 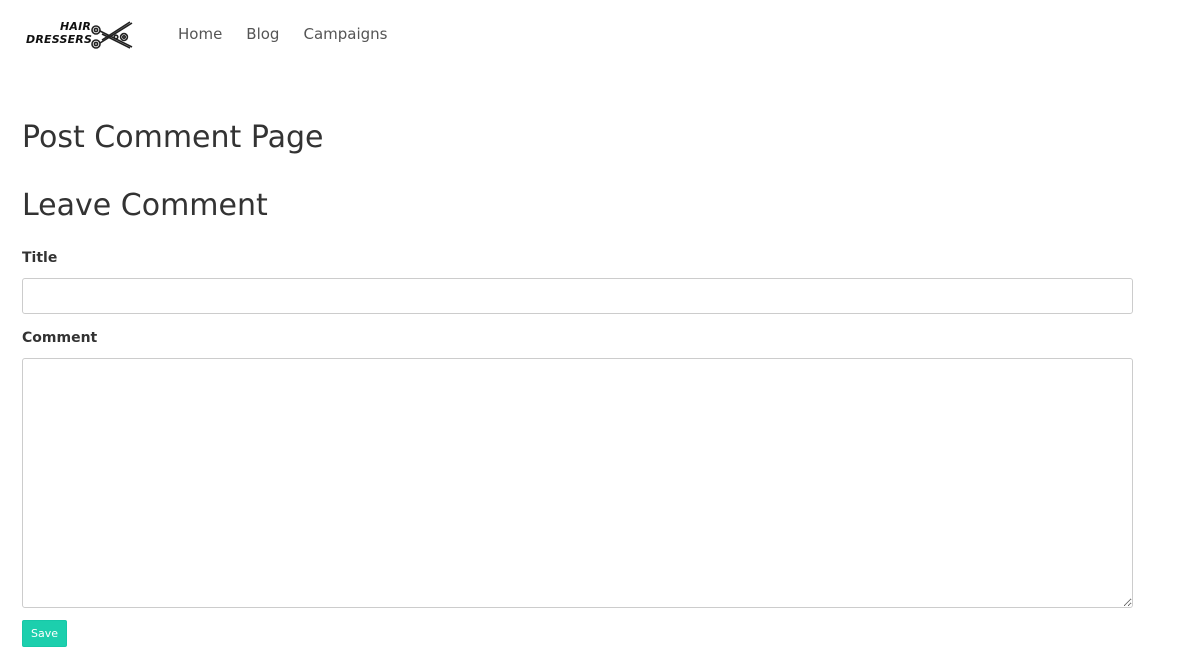 I want to click on title-label: Title, so click(x=40, y=258).